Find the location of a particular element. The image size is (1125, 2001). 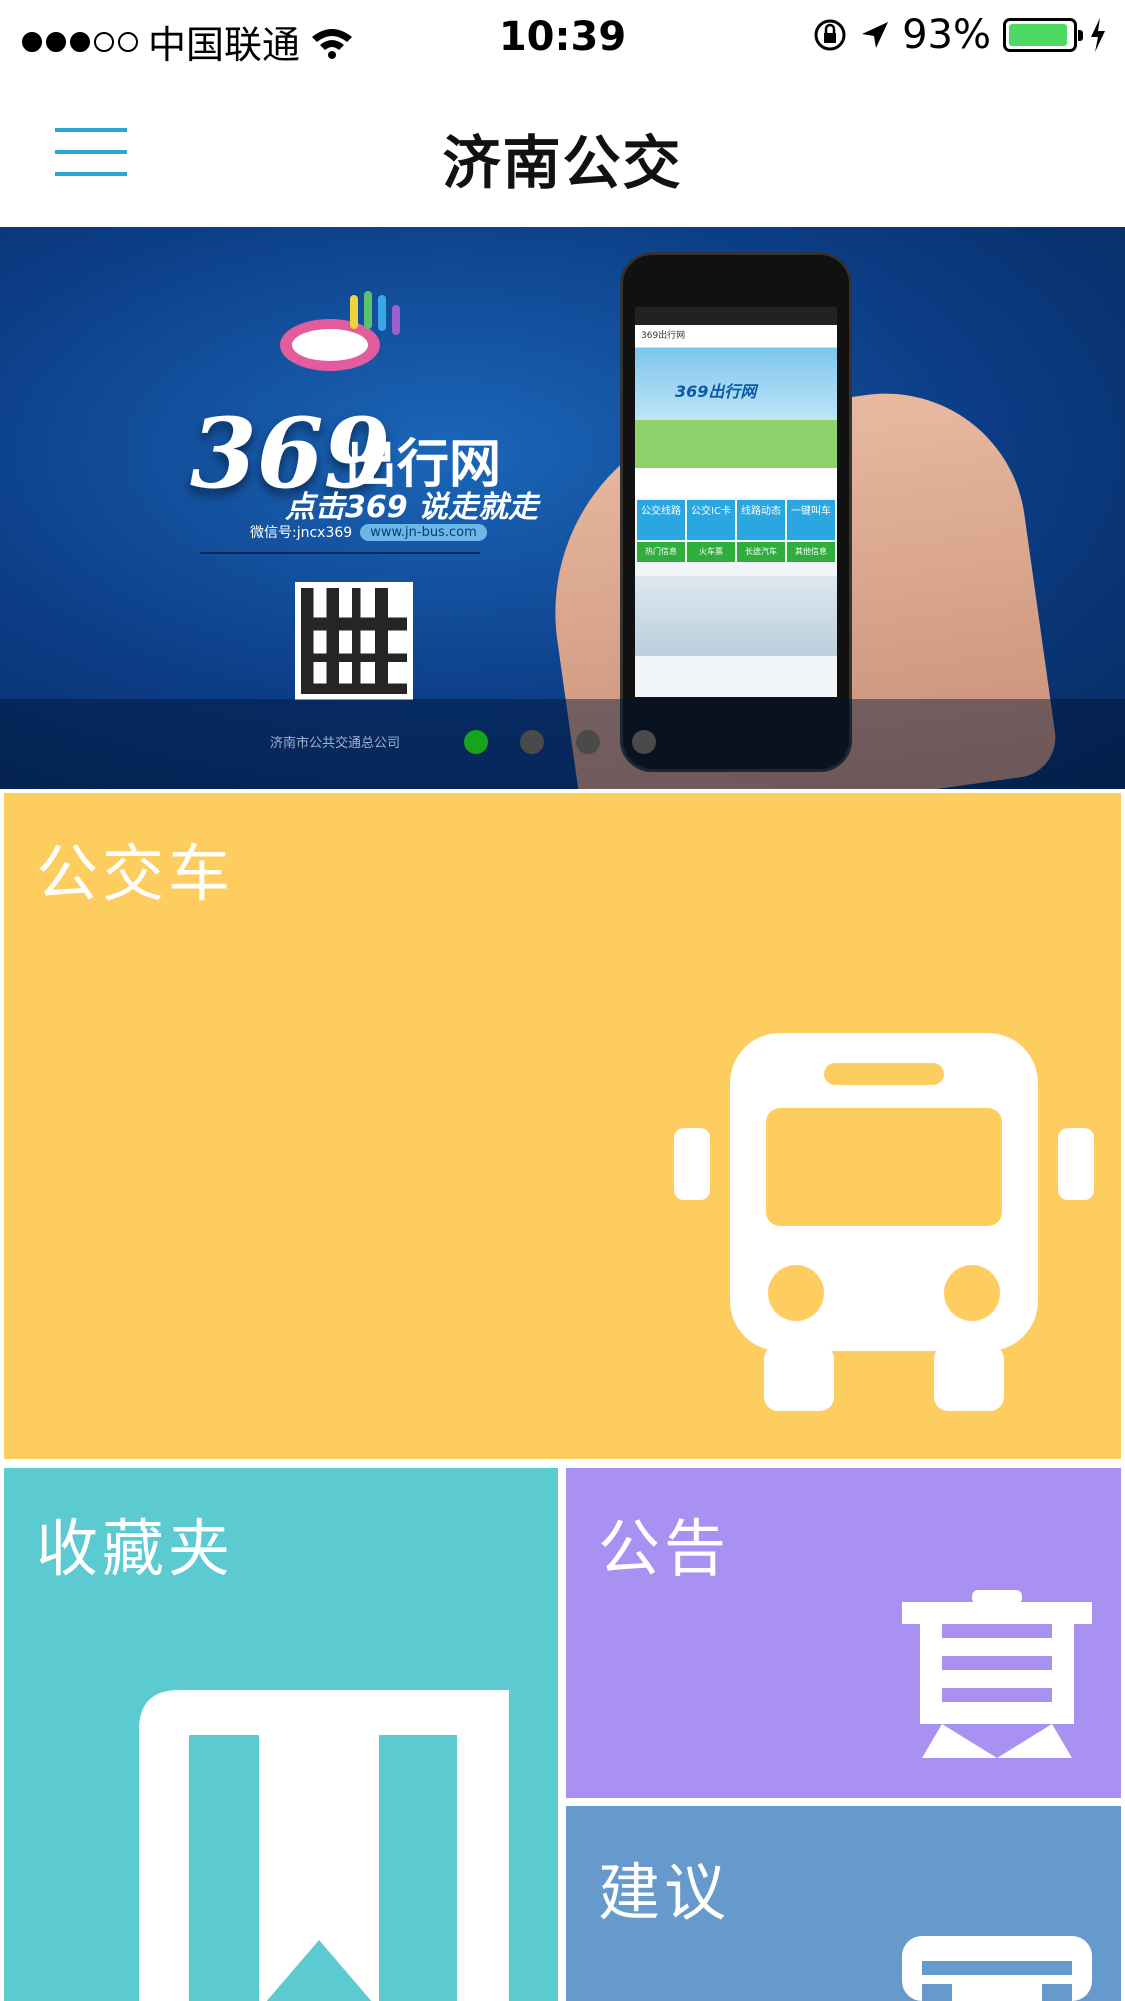

notice-tile: 公告 is located at coordinates (843, 1633).